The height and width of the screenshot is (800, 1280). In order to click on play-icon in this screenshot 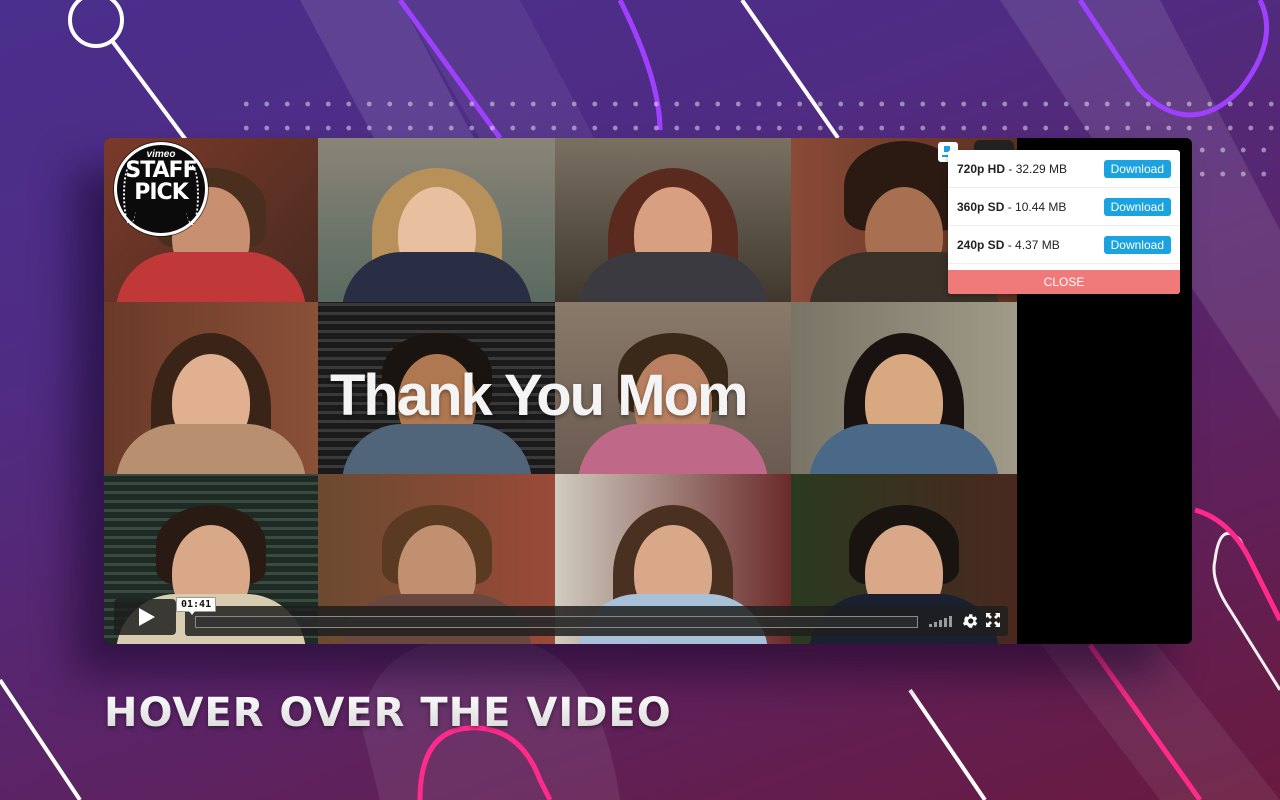, I will do `click(147, 617)`.